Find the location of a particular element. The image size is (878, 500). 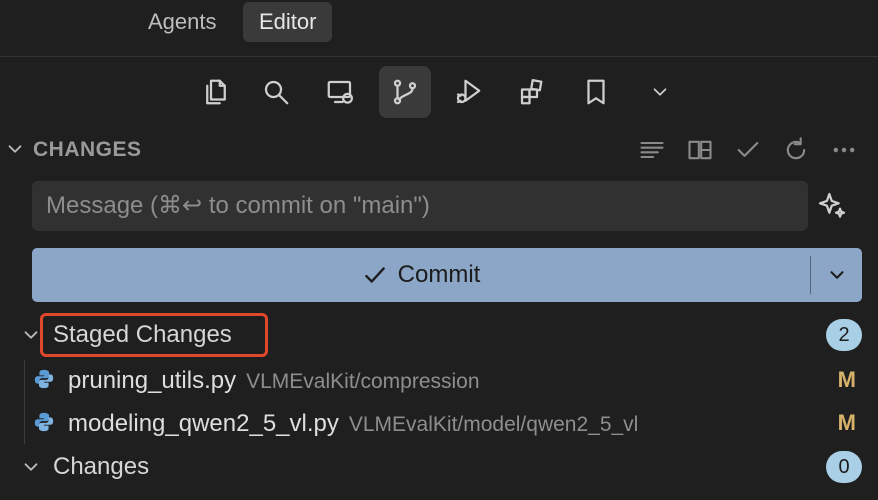

top-tab-bar: Agents Editor is located at coordinates (439, 23).